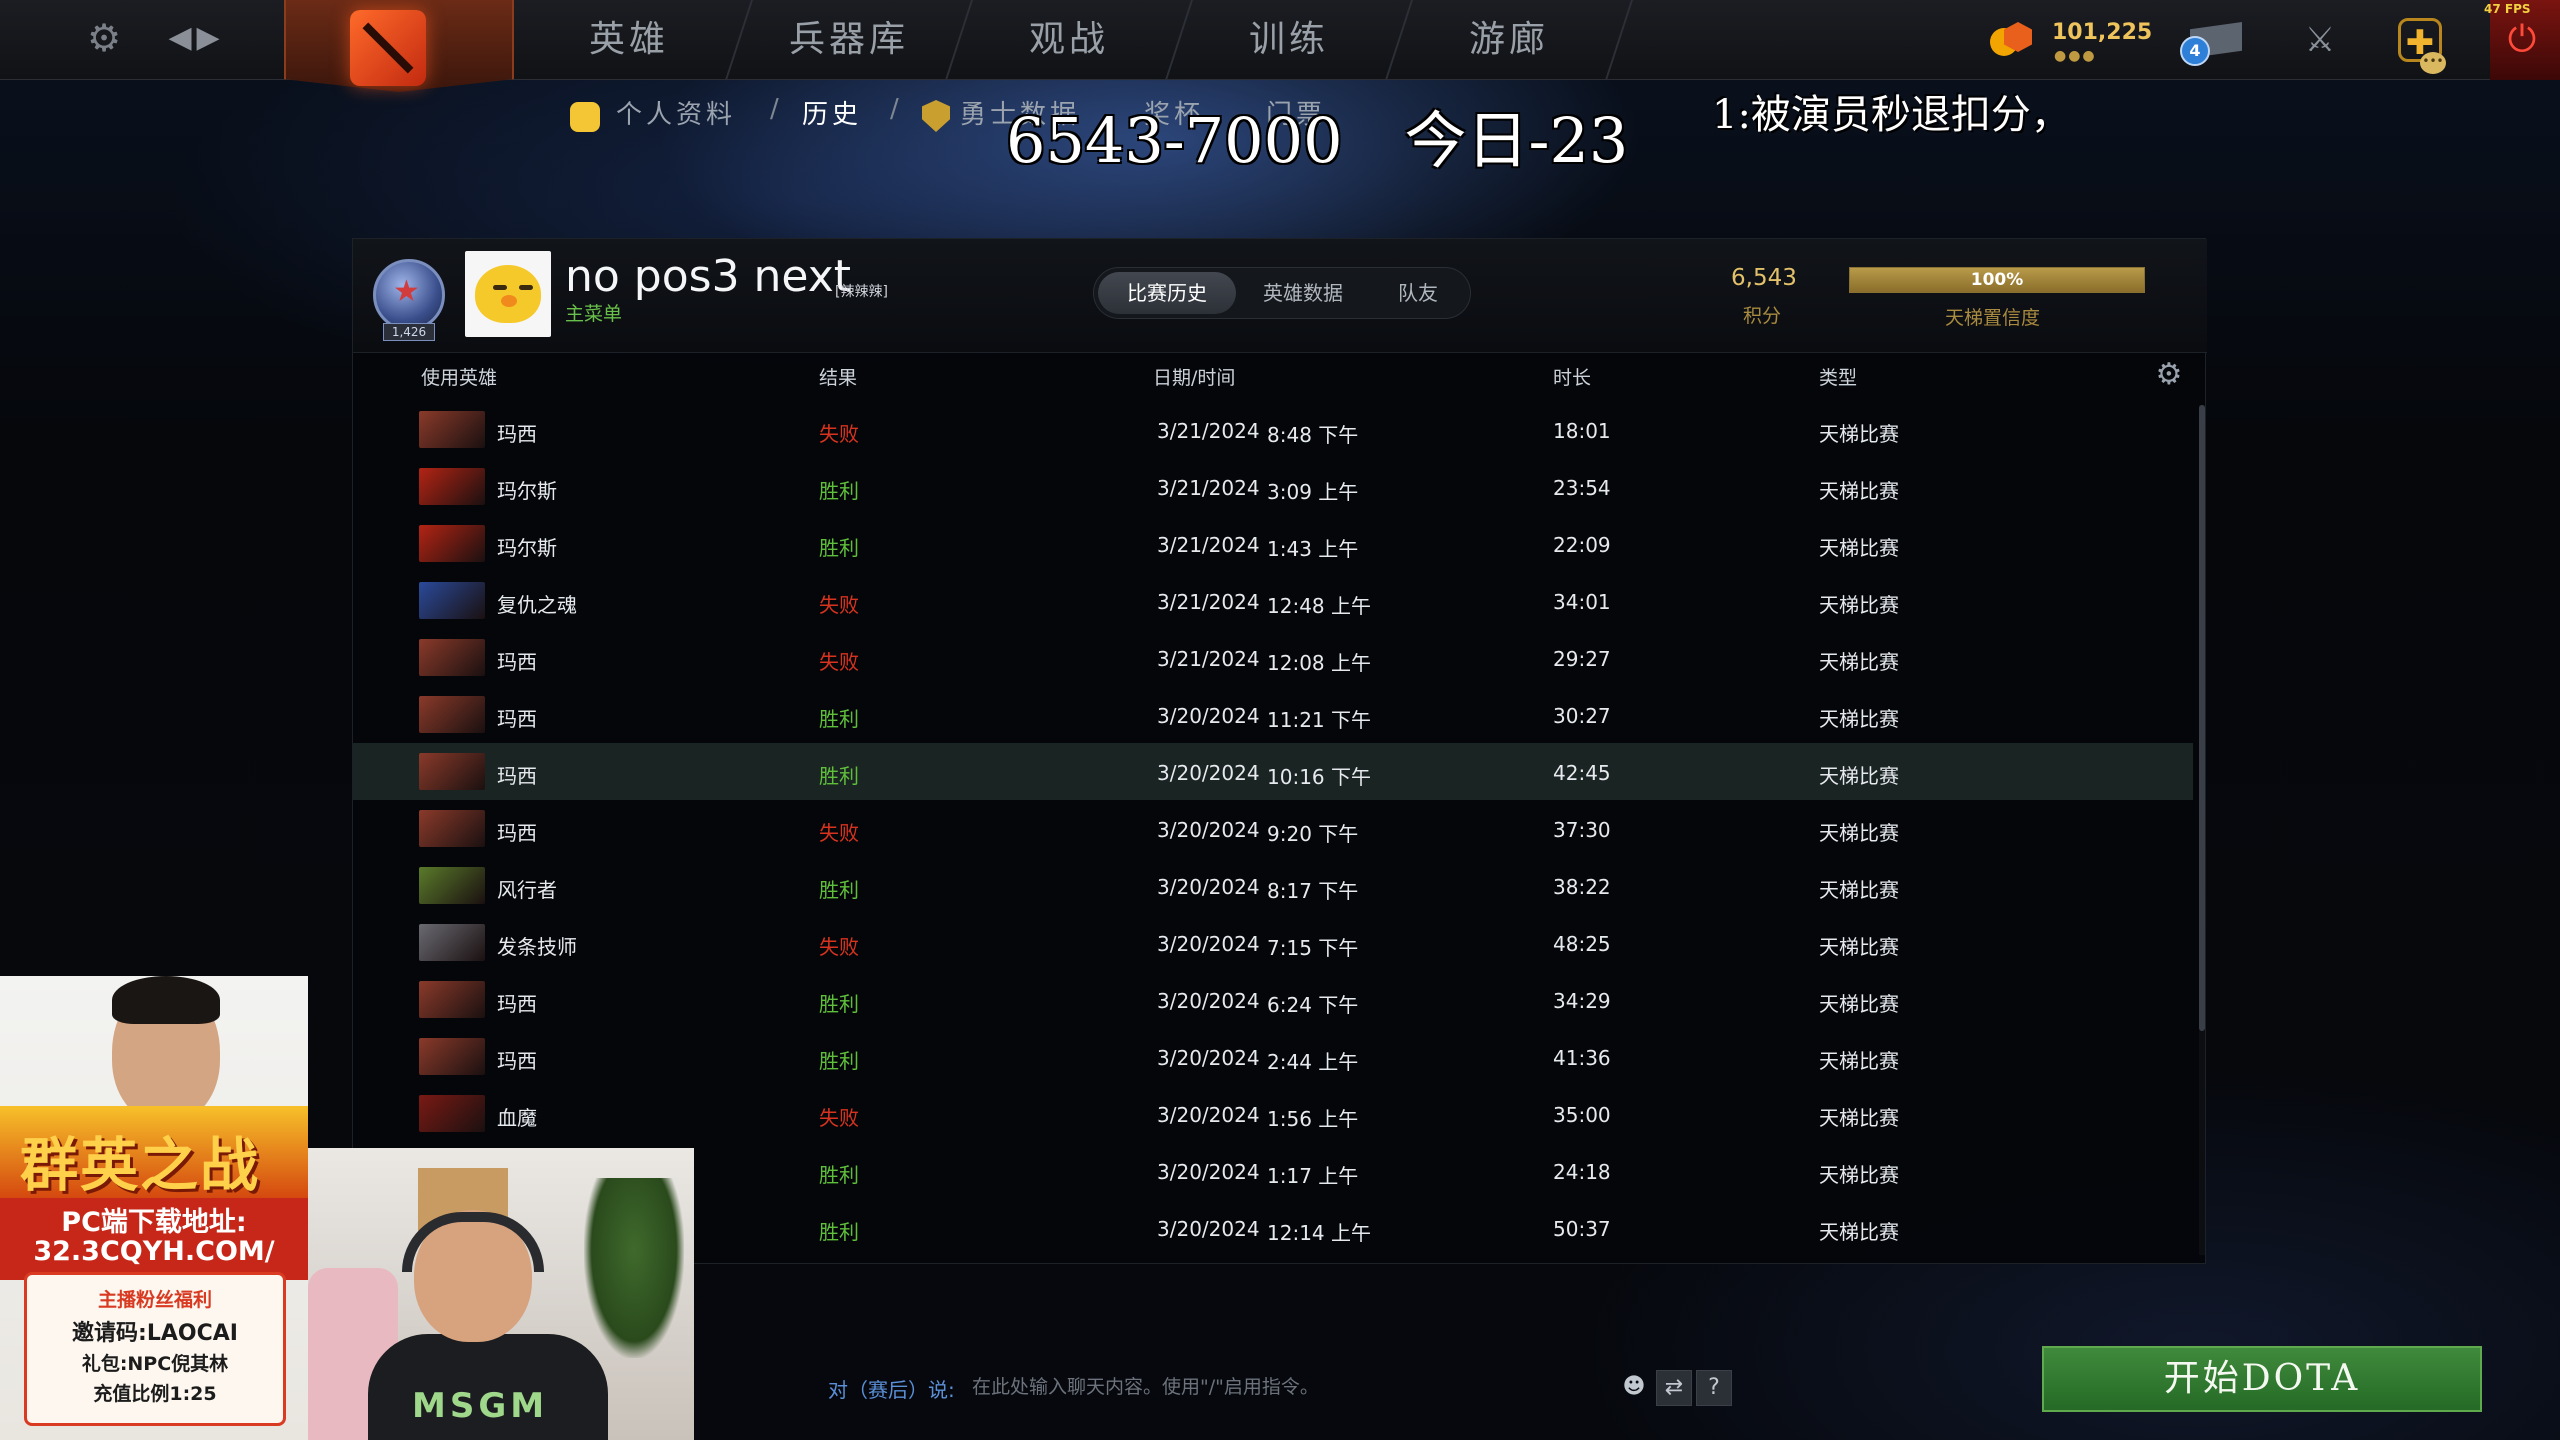 The width and height of the screenshot is (2560, 1440). What do you see at coordinates (1582, 1058) in the screenshot?
I see `match-duration: 41:36` at bounding box center [1582, 1058].